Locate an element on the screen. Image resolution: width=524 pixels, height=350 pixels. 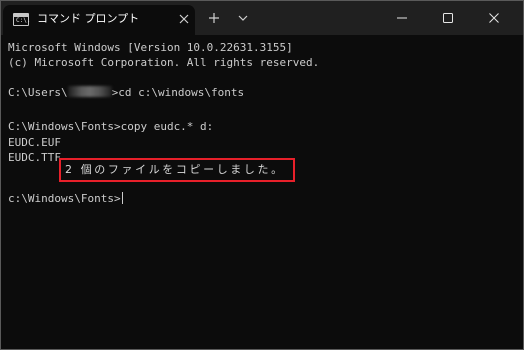
output-file-euf: EUDC.EUF is located at coordinates (34, 142).